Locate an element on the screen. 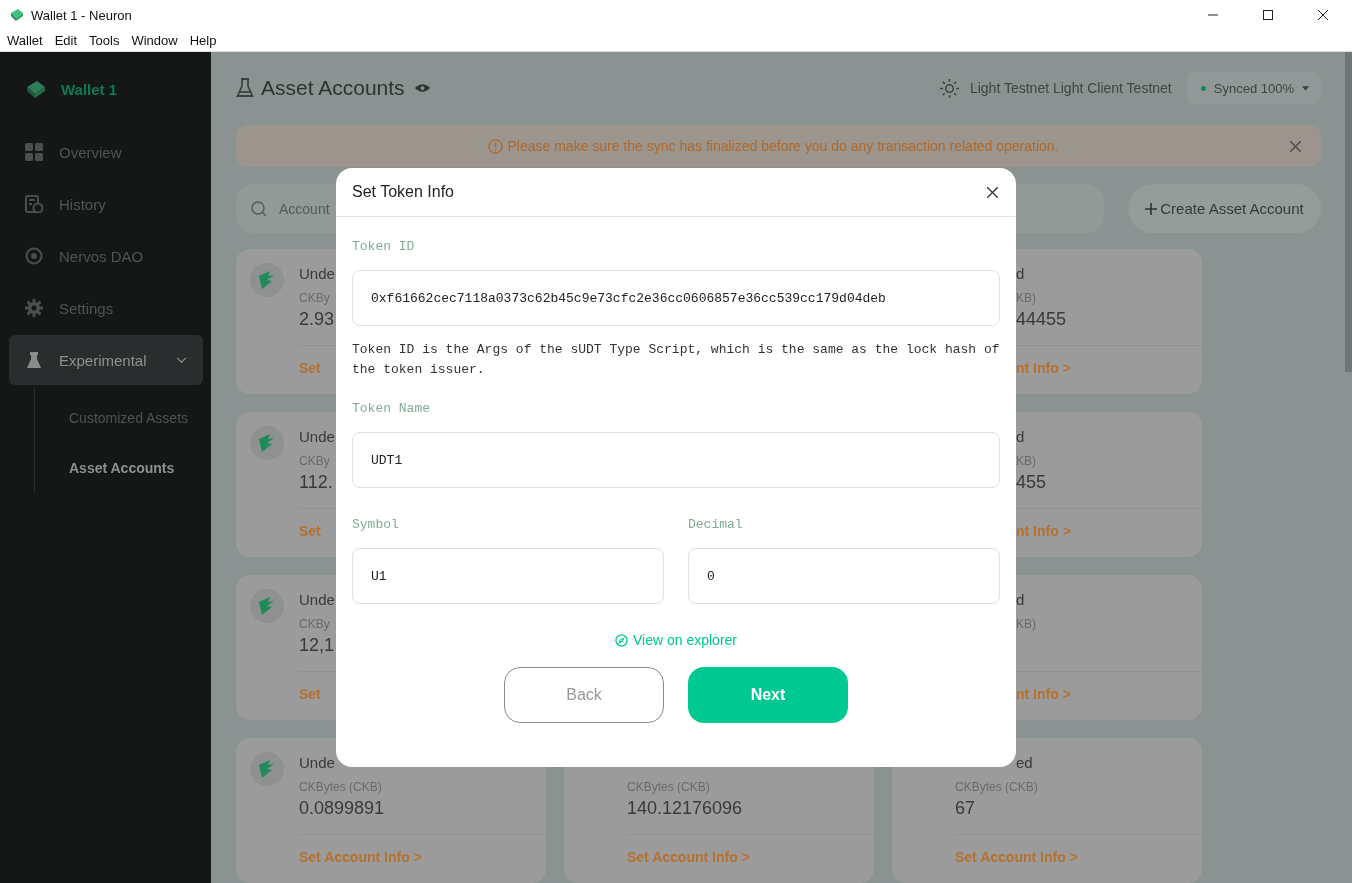 The width and height of the screenshot is (1352, 883). menu-item: Wallet is located at coordinates (25, 40).